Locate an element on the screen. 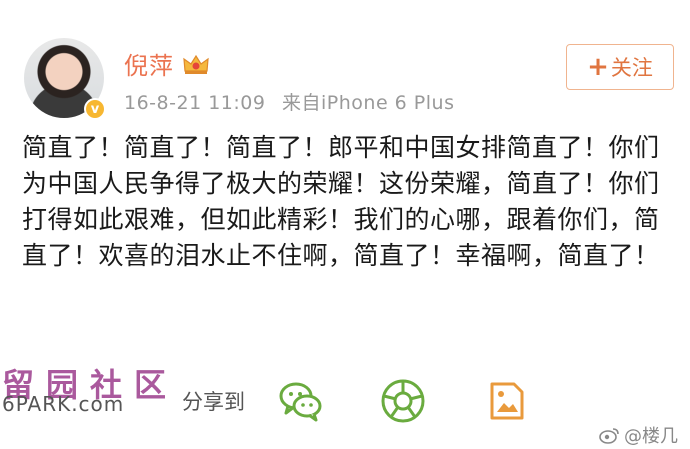 The image size is (690, 449). post-meta: 16-8-21 11:09 来自iPhone 6 Plus is located at coordinates (289, 101).